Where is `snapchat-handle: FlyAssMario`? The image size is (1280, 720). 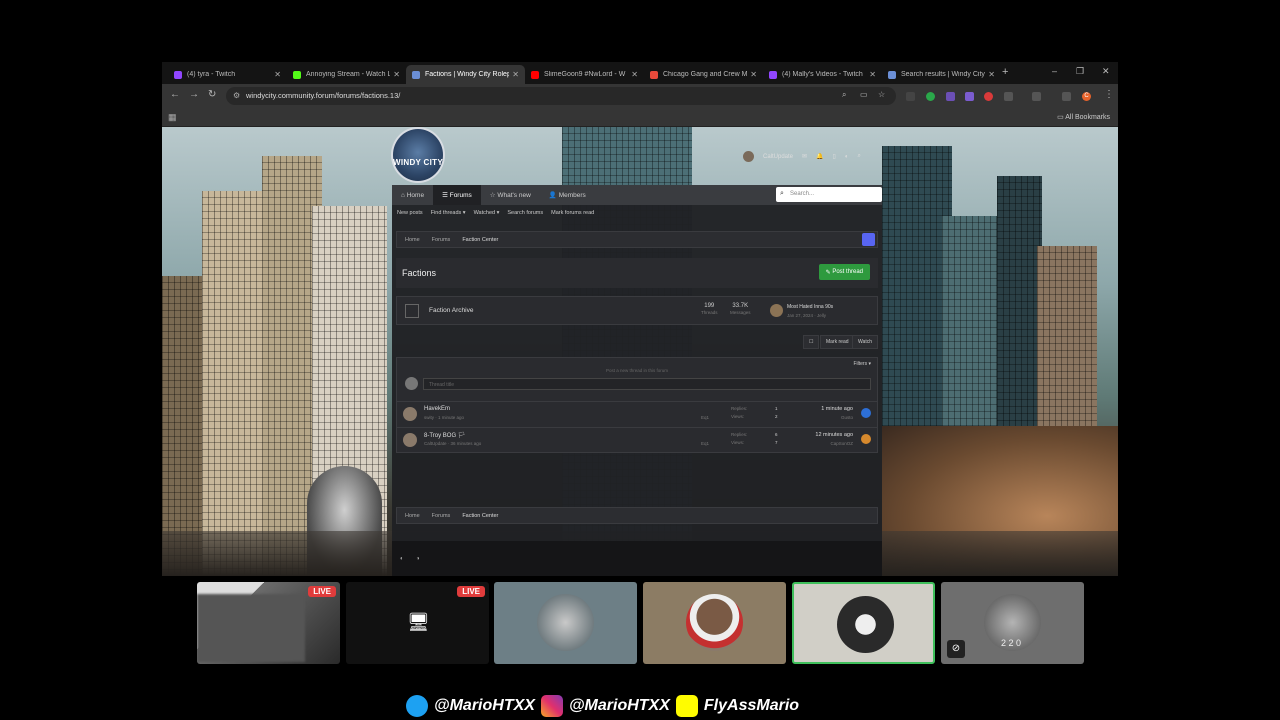
snapchat-handle: FlyAssMario is located at coordinates (751, 705).